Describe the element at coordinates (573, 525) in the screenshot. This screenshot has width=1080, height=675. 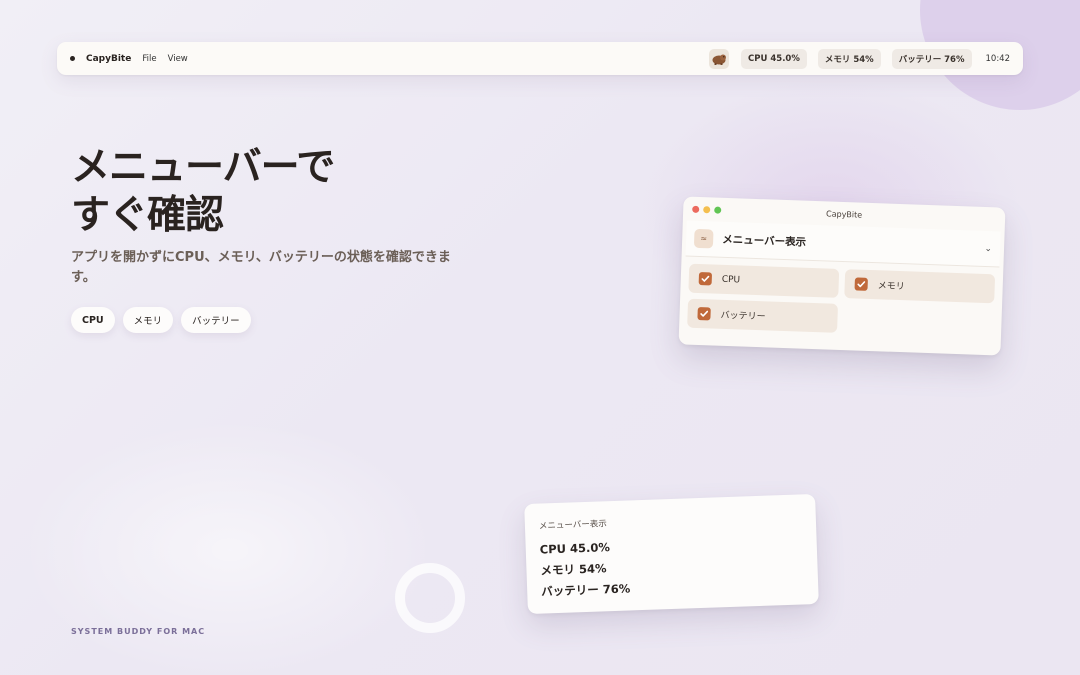
I see `preview-label: メニューバー表示` at that location.